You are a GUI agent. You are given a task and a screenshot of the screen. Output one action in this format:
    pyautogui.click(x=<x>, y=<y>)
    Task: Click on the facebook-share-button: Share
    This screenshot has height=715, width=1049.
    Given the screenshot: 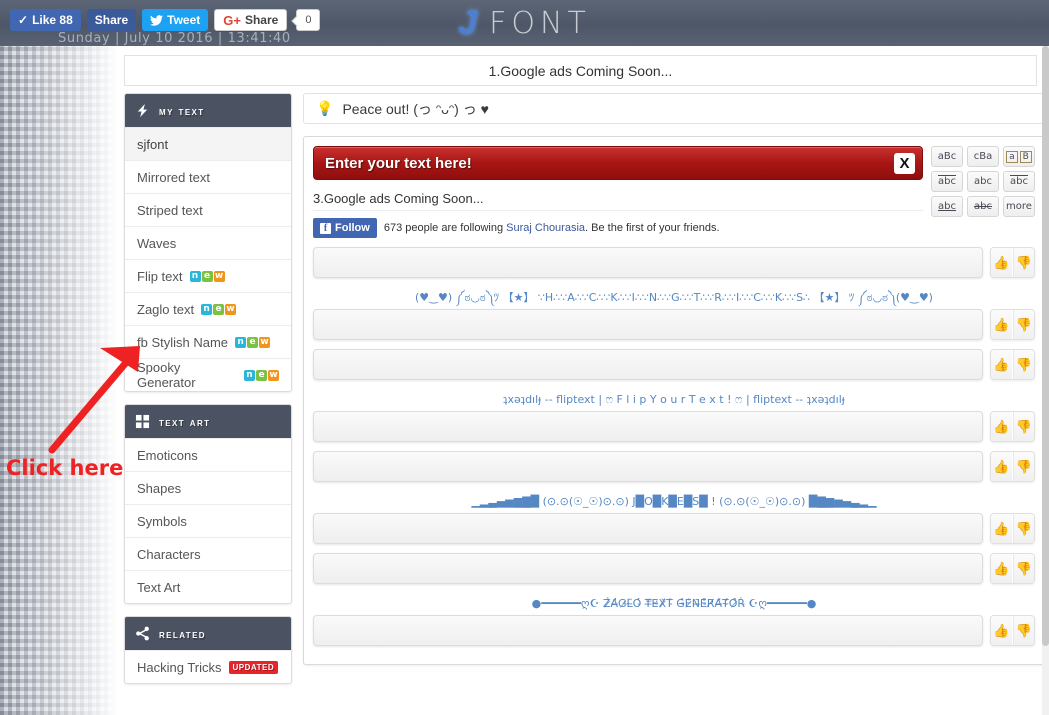 What is the action you would take?
    pyautogui.click(x=111, y=20)
    